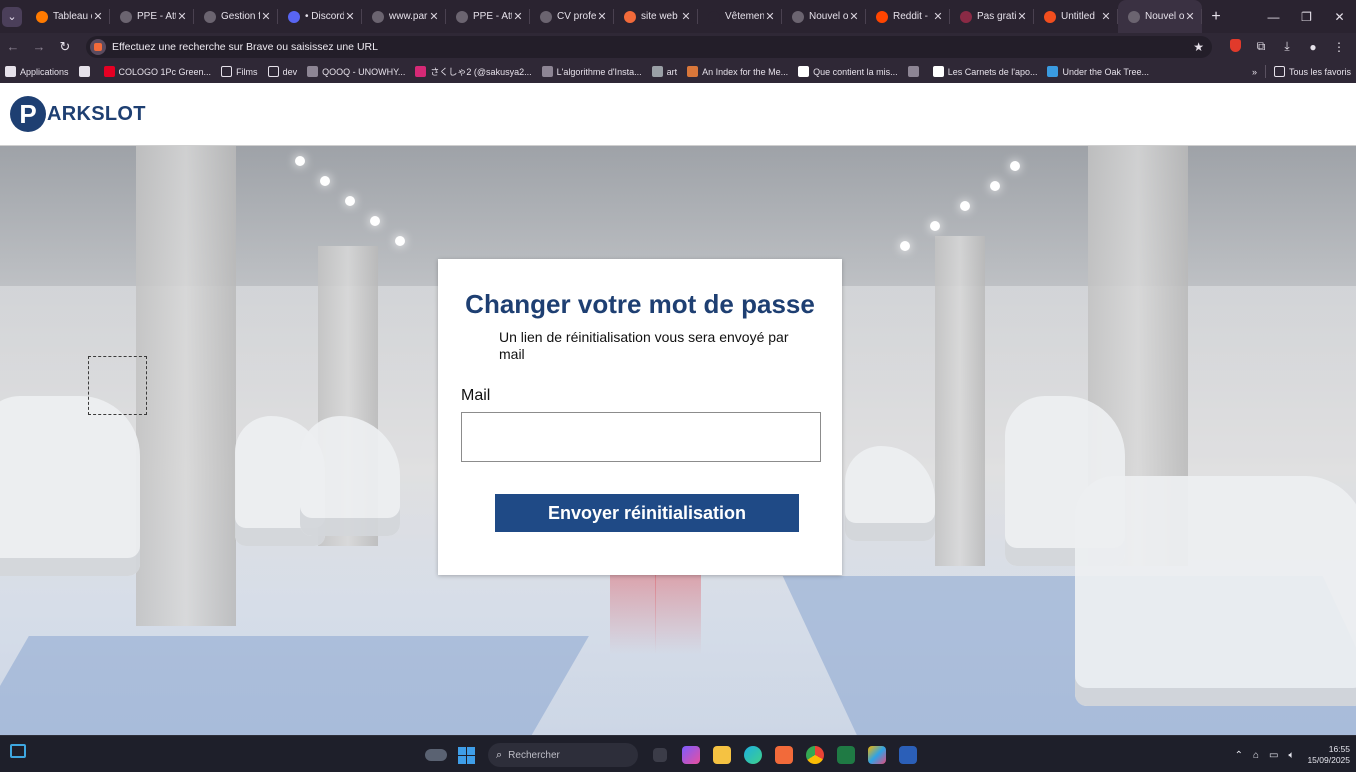  I want to click on parkslot-logo: P ARKSLOT, so click(78, 114).